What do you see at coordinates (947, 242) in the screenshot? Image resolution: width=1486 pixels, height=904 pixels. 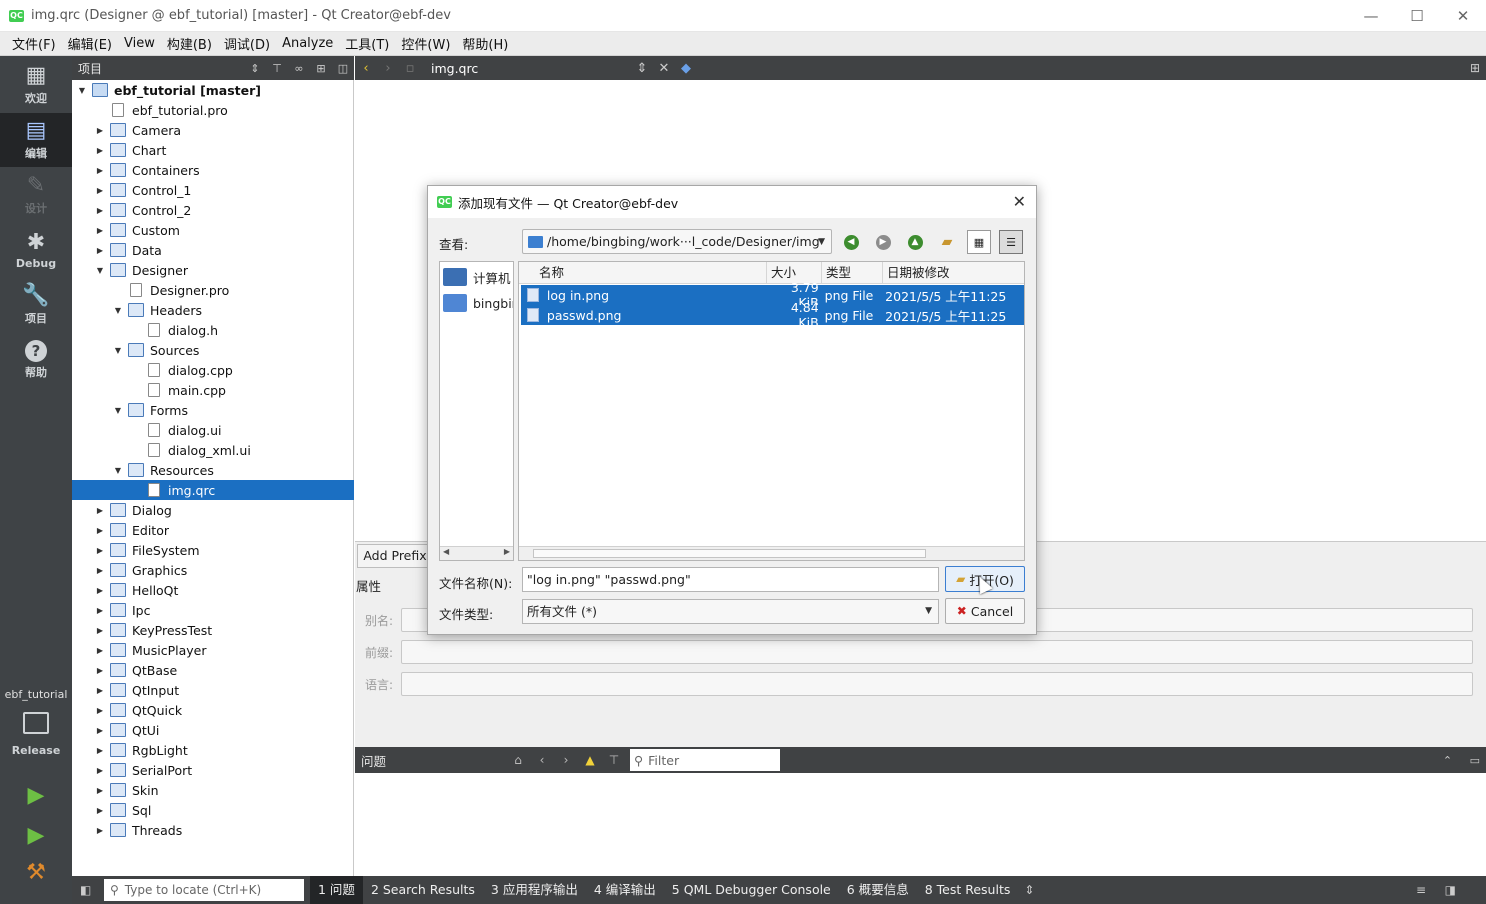 I see `new-folder-icon: ▰` at bounding box center [947, 242].